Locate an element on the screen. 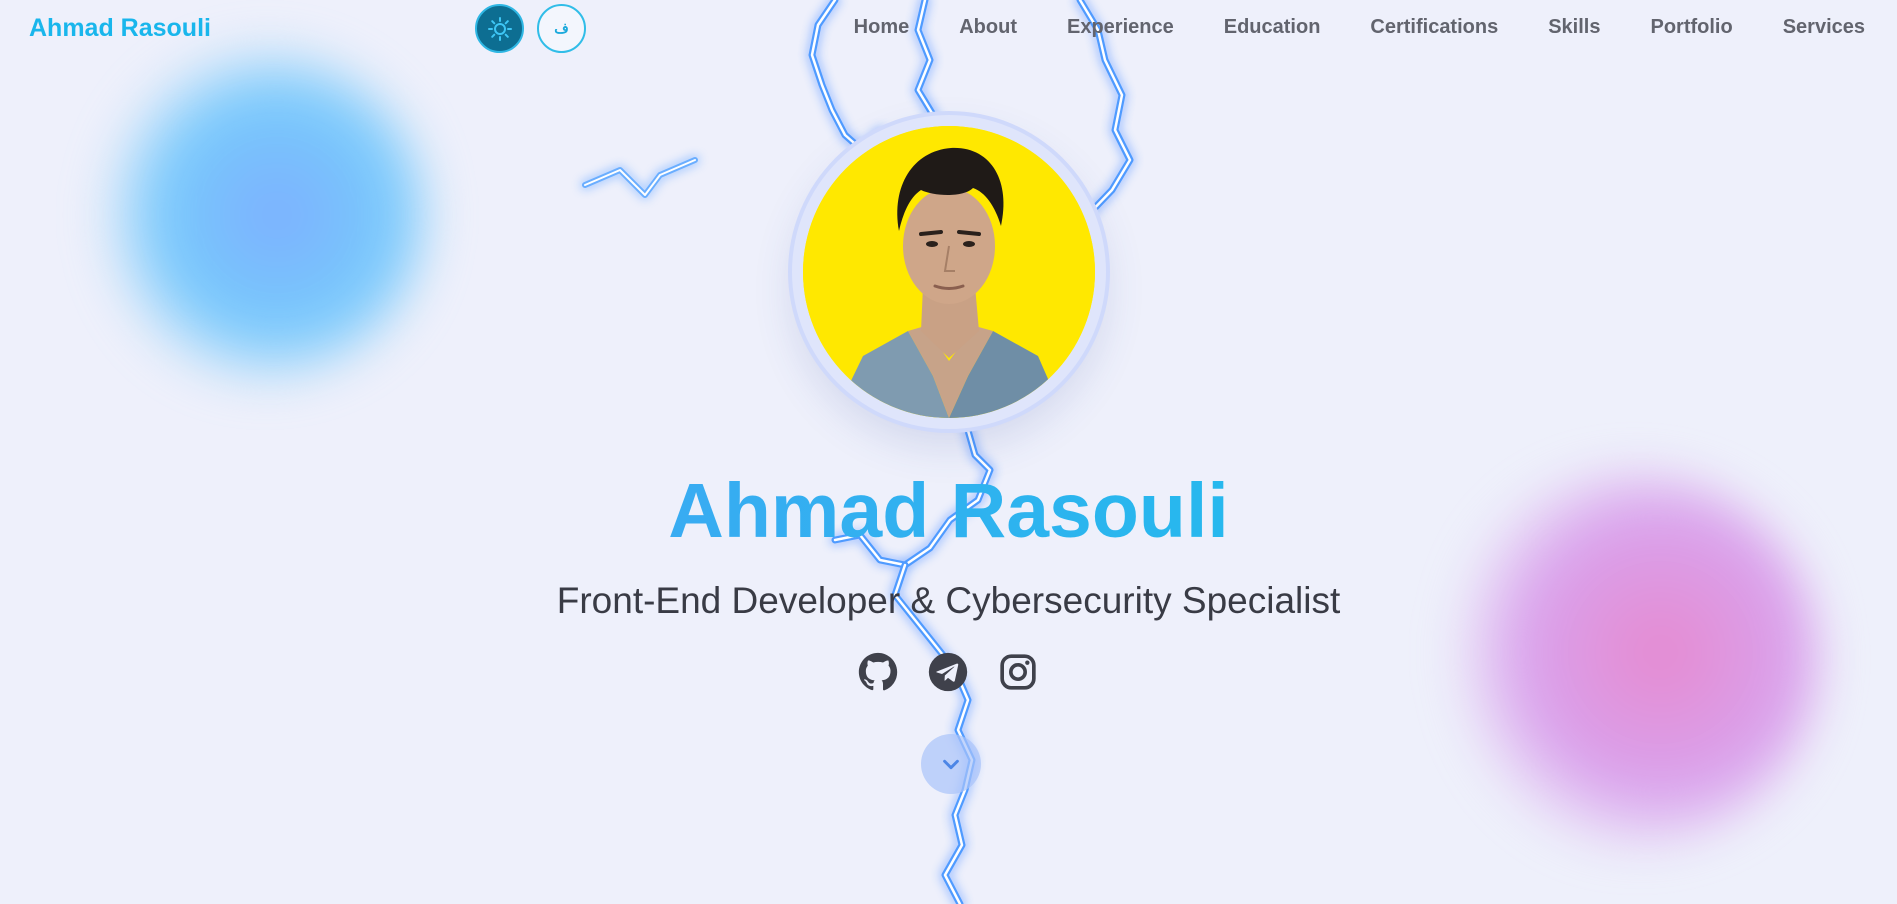  instagram-link is located at coordinates (1018, 672).